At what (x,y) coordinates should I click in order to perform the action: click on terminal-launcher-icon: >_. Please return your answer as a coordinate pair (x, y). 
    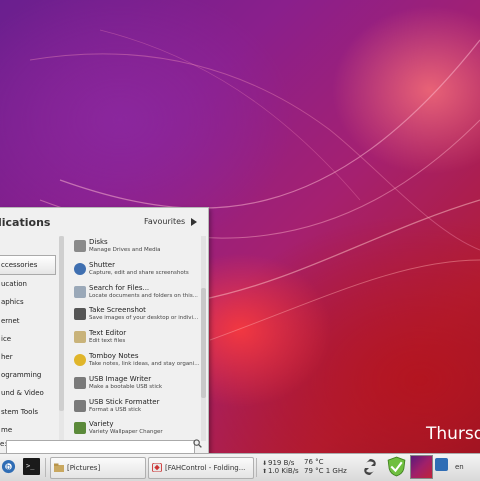
    Looking at the image, I should click on (31, 466).